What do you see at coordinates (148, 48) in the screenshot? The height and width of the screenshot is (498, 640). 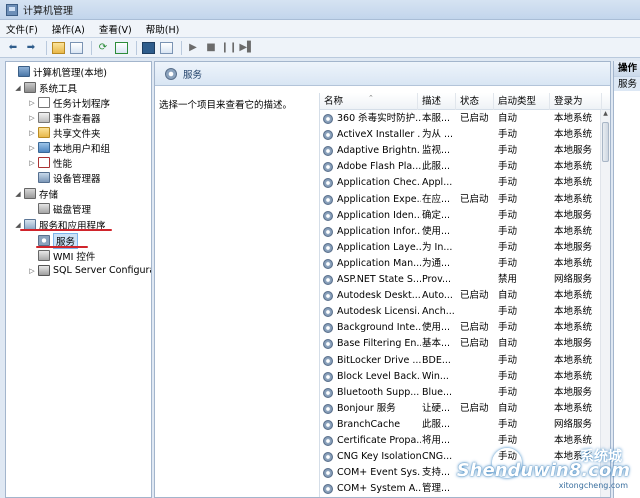 I see `help-icon` at bounding box center [148, 48].